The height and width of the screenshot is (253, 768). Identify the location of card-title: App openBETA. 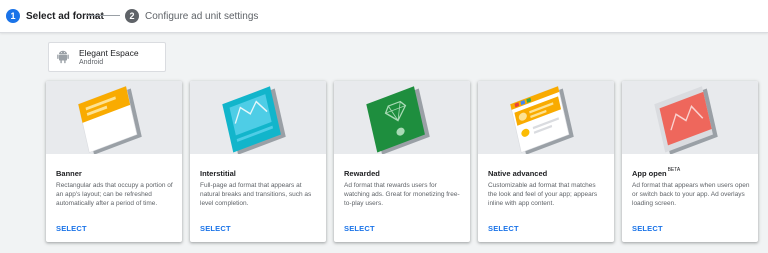
(656, 172).